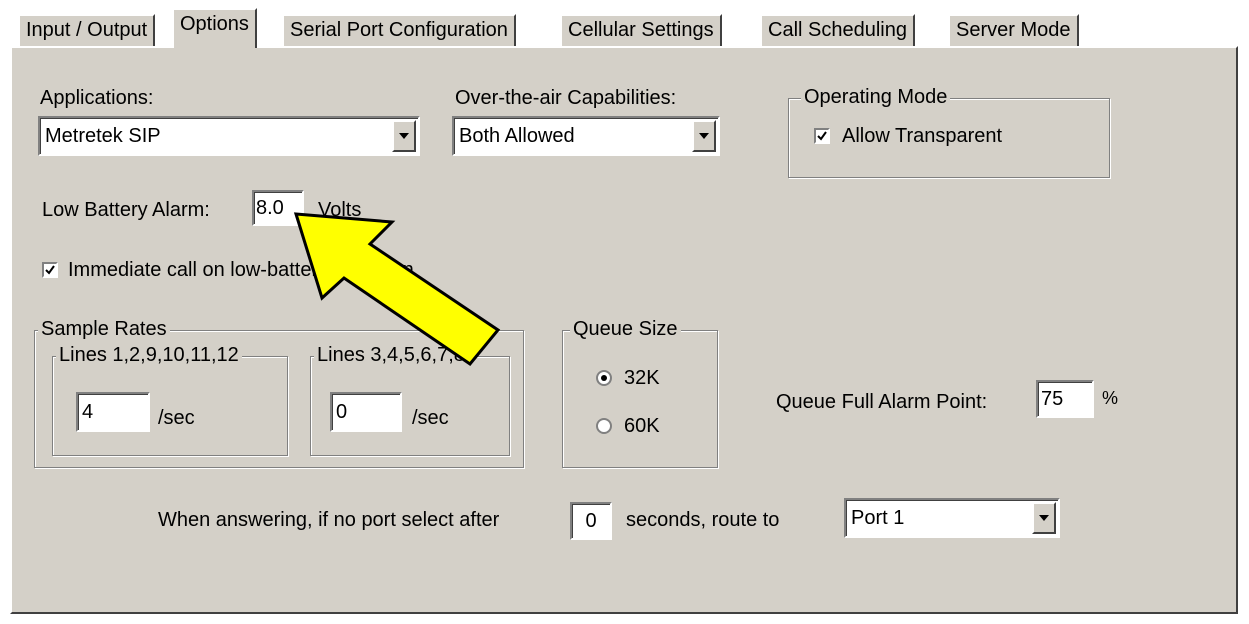 This screenshot has height=624, width=1249. I want to click on annotation-arrow-icon, so click(397, 289).